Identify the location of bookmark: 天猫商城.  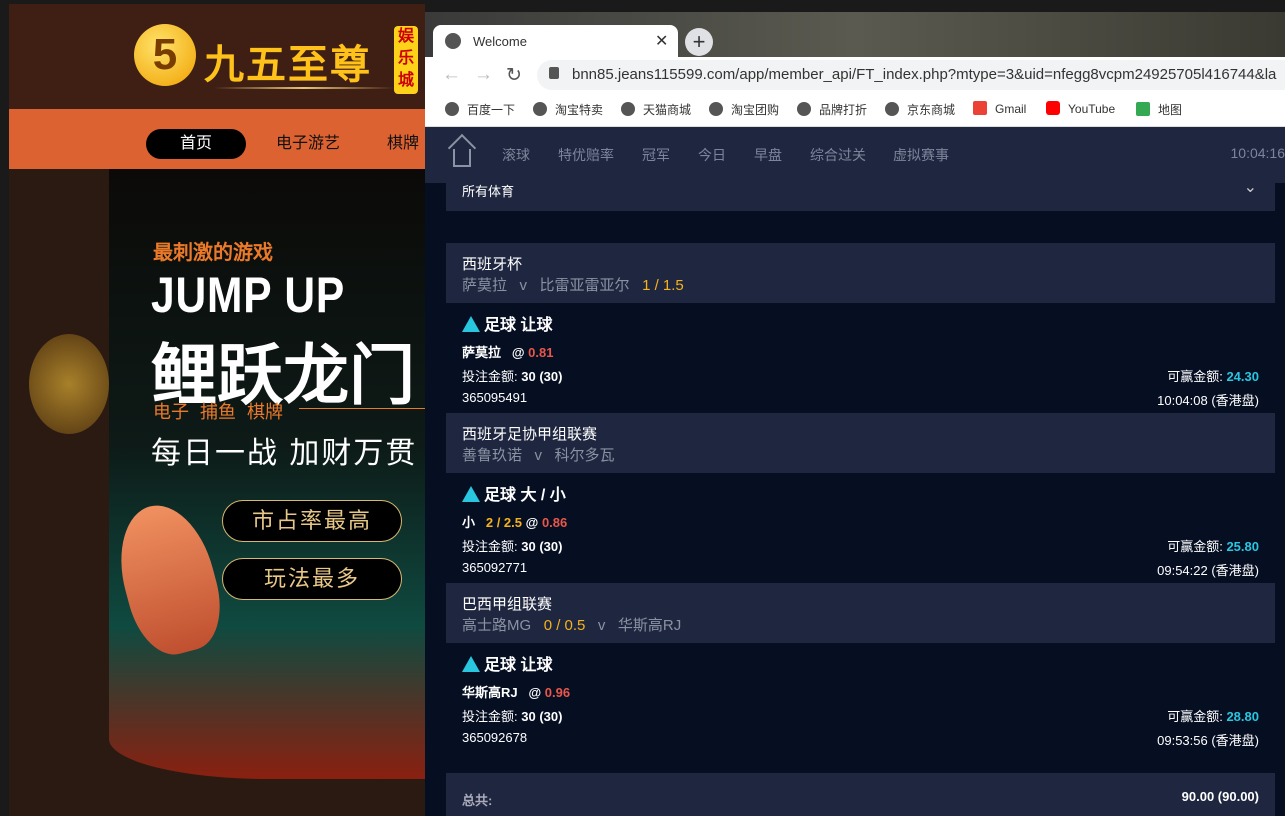
(656, 109).